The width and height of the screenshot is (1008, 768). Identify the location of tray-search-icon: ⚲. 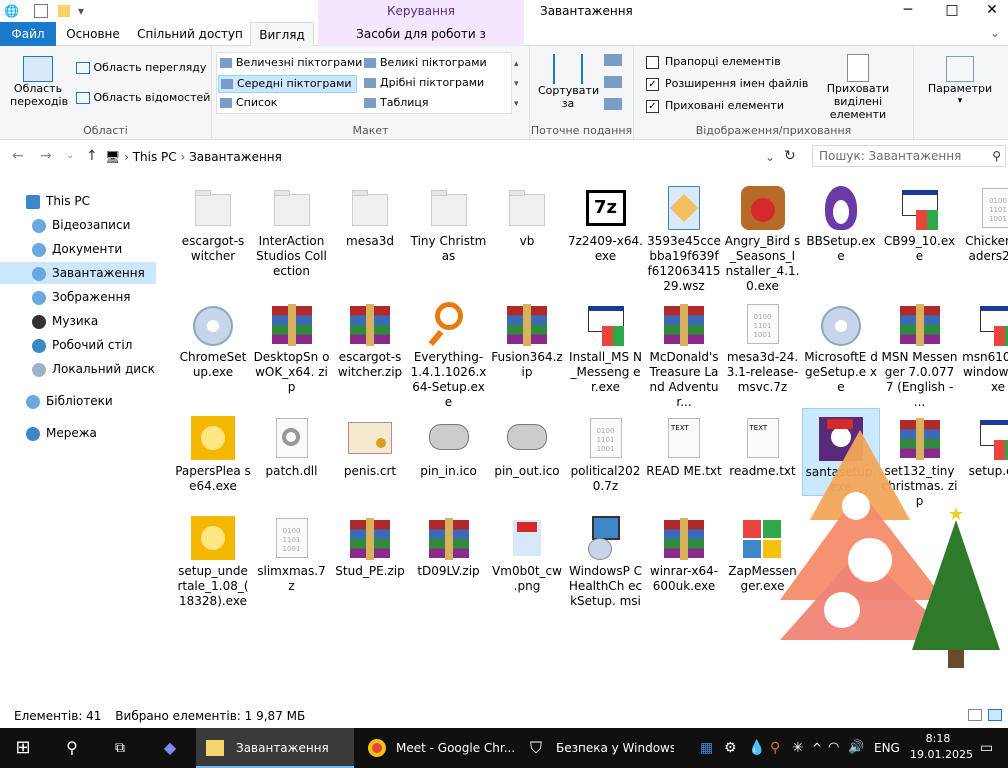
(775, 748).